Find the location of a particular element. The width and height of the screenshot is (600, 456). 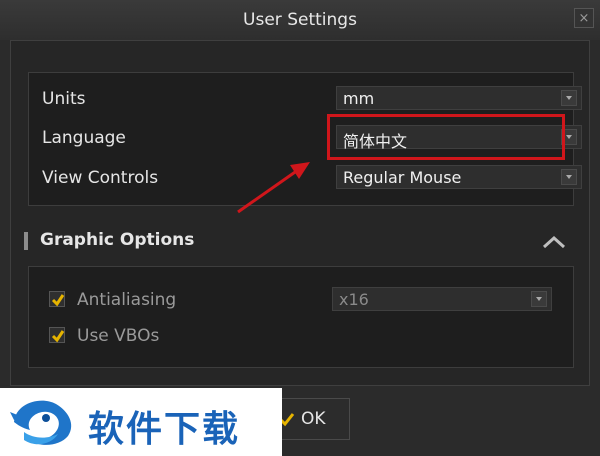

annotation-highlight-box is located at coordinates (446, 137).